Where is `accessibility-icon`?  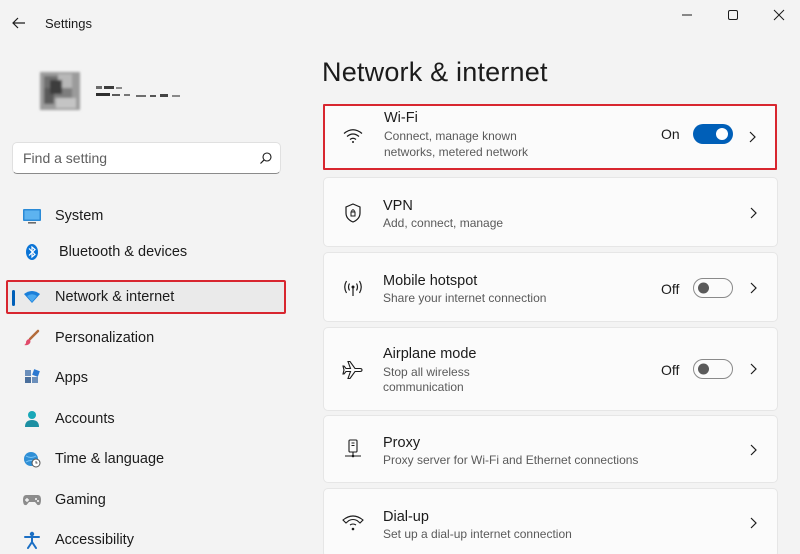
accessibility-icon is located at coordinates (32, 540).